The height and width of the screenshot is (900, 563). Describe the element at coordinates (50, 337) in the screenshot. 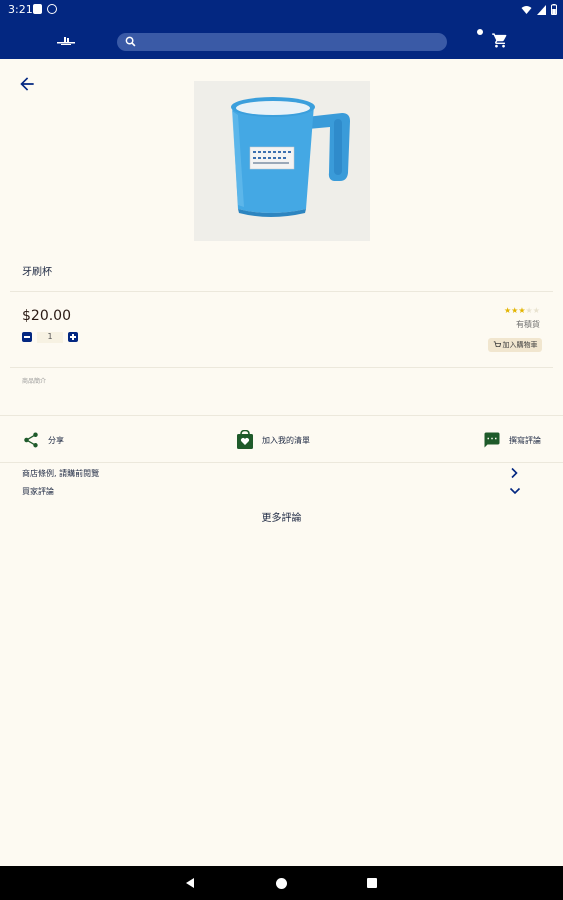

I see `quantity-value: 1` at that location.